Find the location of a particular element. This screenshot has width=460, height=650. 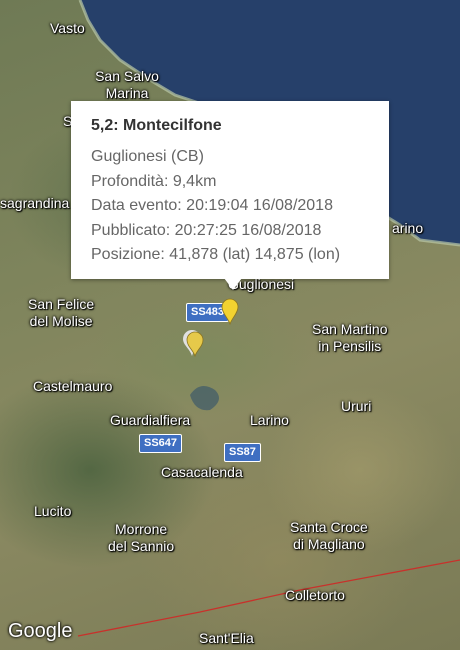

place-san-salvo-marina: San Salvo Marina is located at coordinates (127, 85).